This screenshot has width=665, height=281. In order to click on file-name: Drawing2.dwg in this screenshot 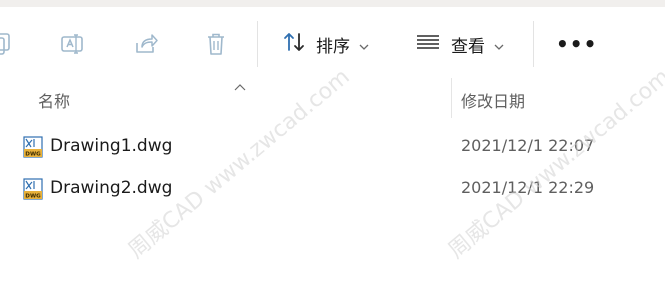, I will do `click(111, 188)`.